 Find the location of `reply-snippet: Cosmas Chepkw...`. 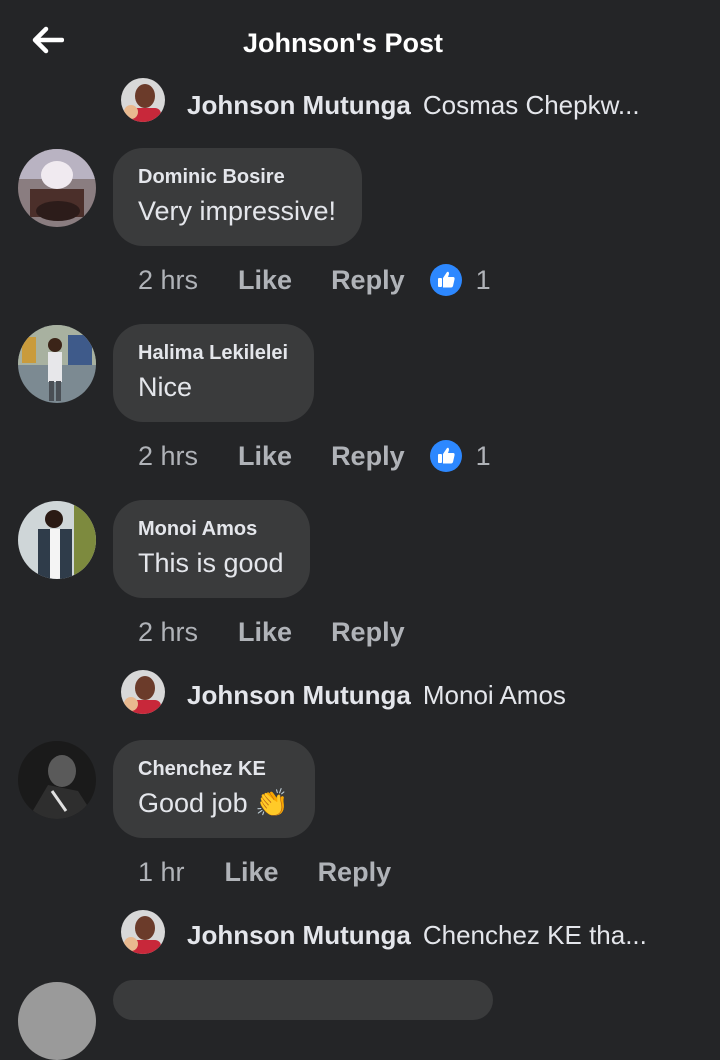

reply-snippet: Cosmas Chepkw... is located at coordinates (531, 105).